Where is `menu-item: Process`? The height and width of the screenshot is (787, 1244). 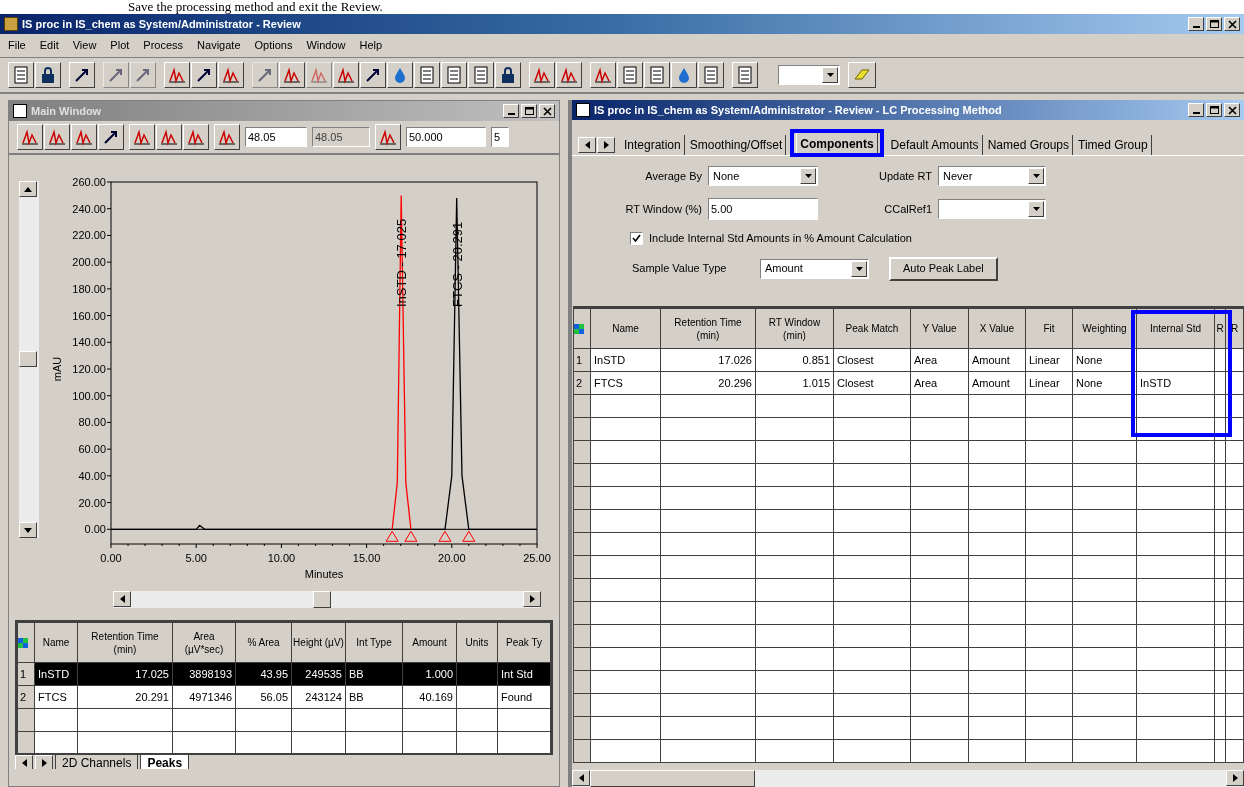
menu-item: Process is located at coordinates (163, 45).